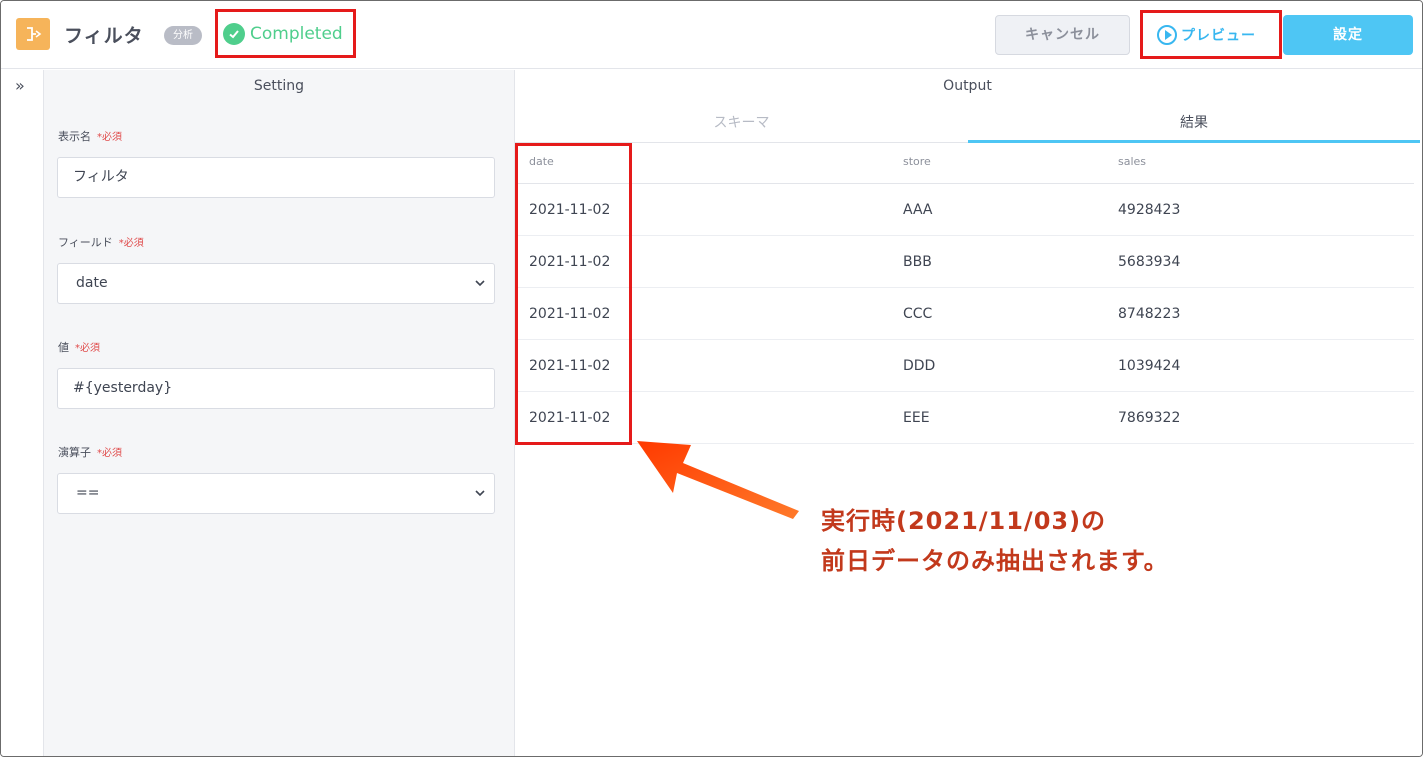 The width and height of the screenshot is (1423, 757). What do you see at coordinates (22, 413) in the screenshot?
I see `side-rail: »` at bounding box center [22, 413].